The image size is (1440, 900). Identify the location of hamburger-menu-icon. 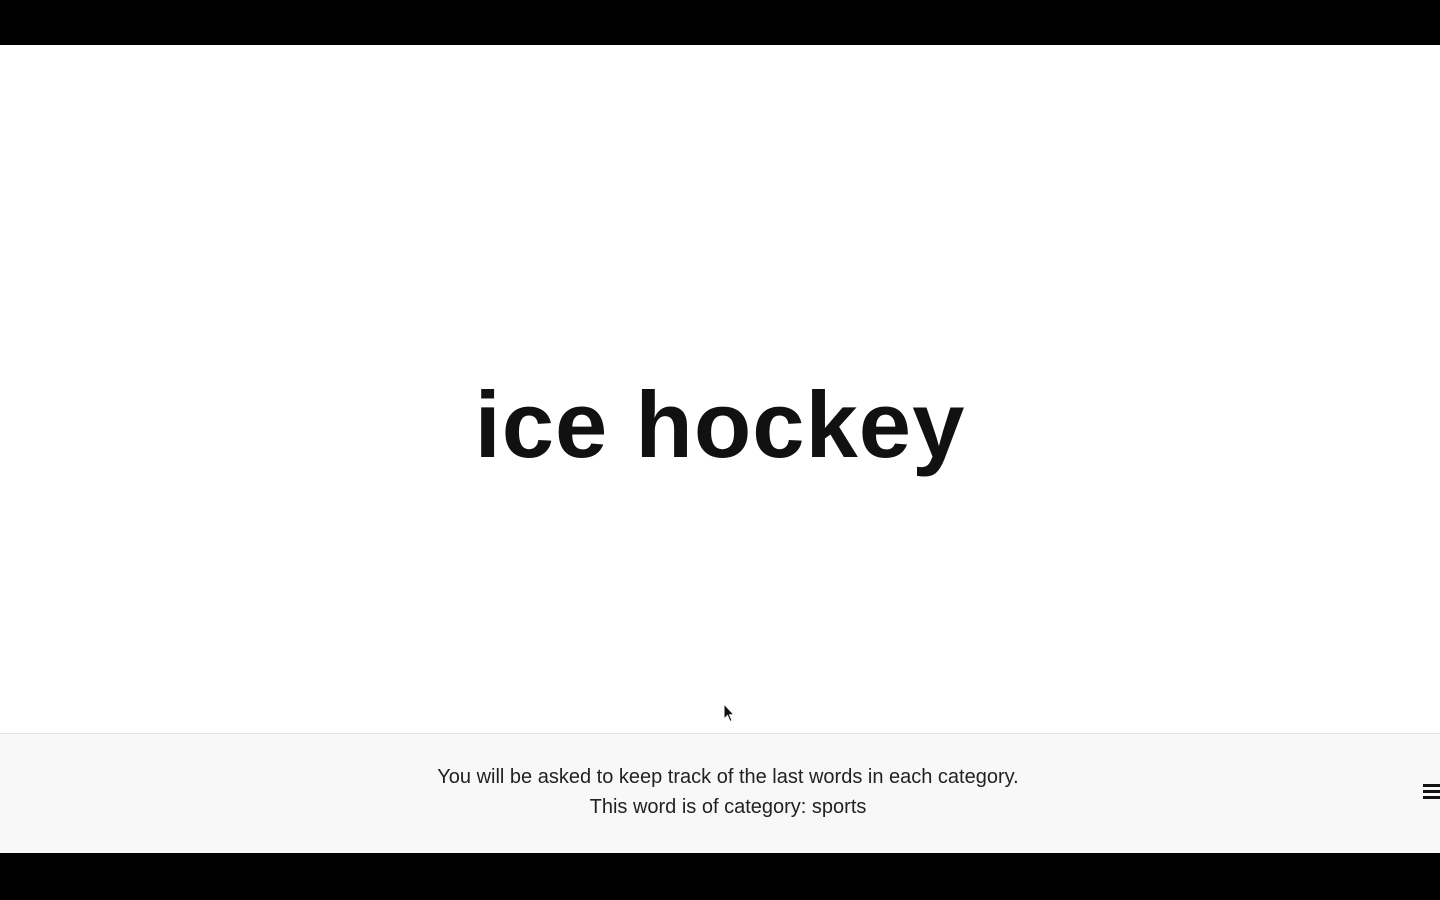
(1430, 795).